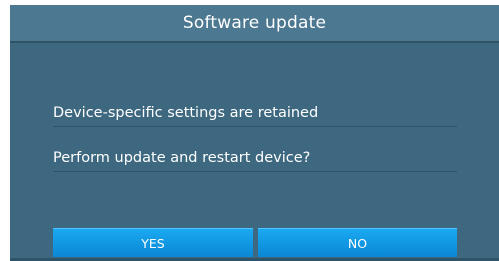 This screenshot has height=261, width=499. Describe the element at coordinates (254, 24) in the screenshot. I see `dialog-title: Software update` at that location.